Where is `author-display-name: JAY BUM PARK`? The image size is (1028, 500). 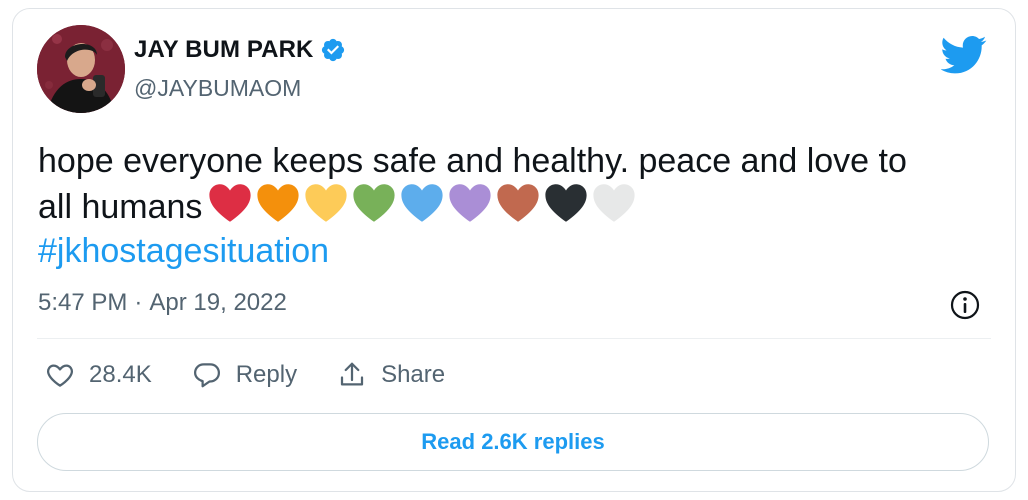
author-display-name: JAY BUM PARK is located at coordinates (223, 50).